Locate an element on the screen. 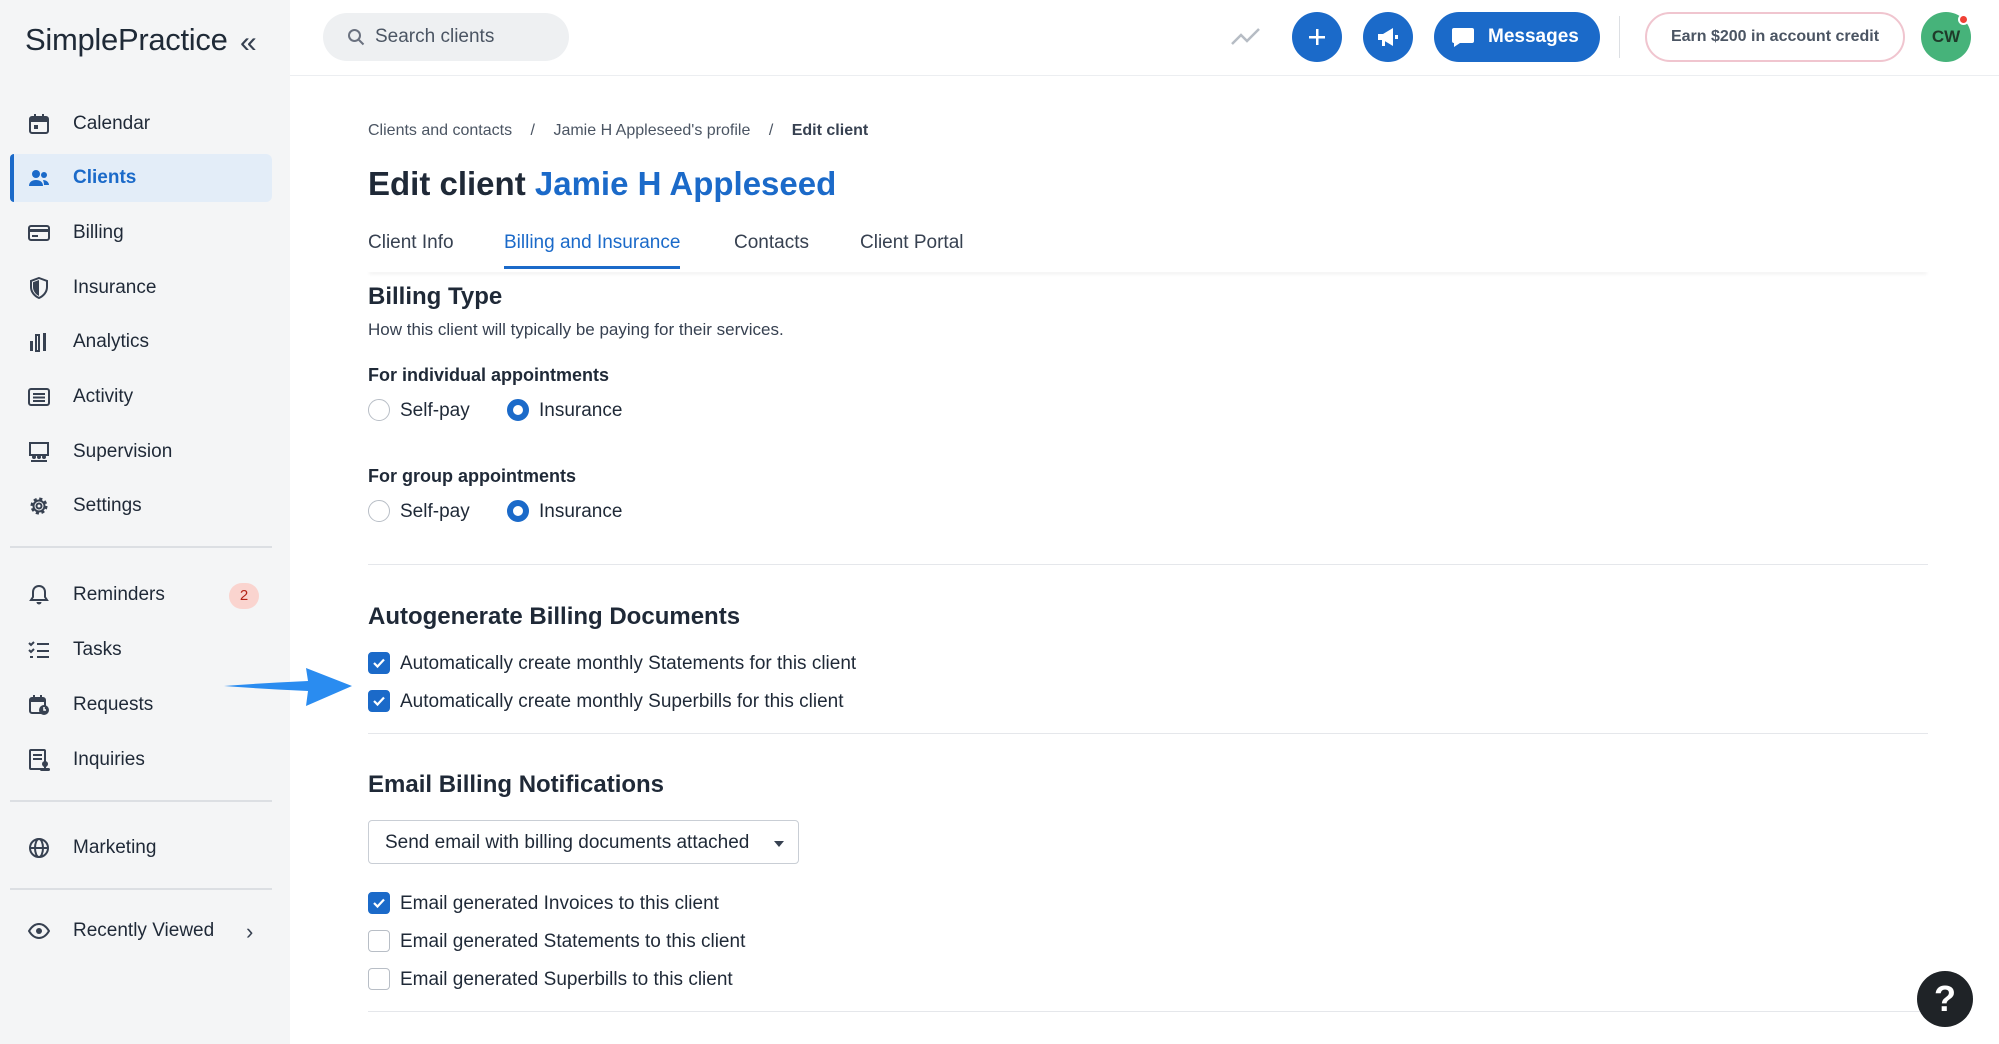 This screenshot has width=1999, height=1044. app-logo: SimplePractice is located at coordinates (126, 40).